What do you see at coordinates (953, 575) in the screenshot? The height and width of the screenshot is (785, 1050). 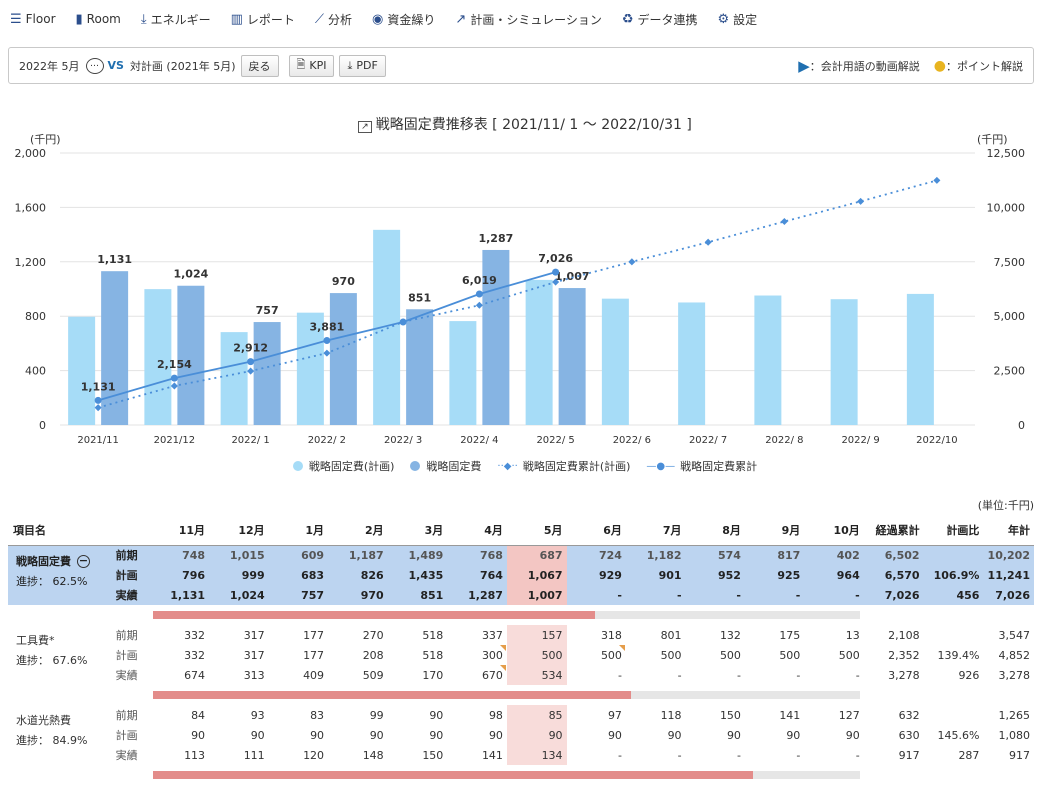 I see `table-cell: 106.9%` at bounding box center [953, 575].